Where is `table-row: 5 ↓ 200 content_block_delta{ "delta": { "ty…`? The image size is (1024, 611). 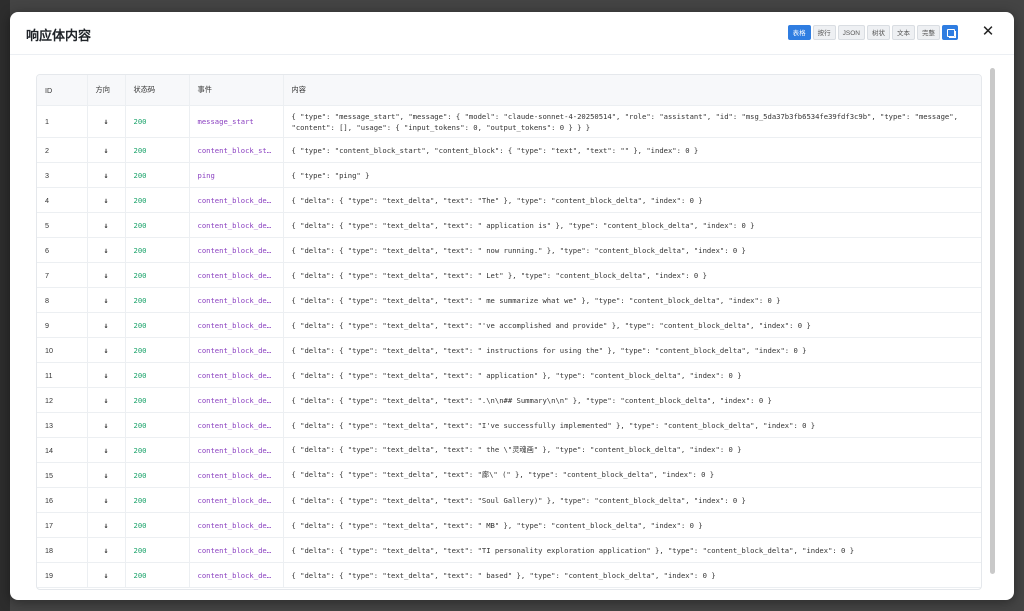 table-row: 5 ↓ 200 content_block_delta{ "delta": { "ty… is located at coordinates (509, 225).